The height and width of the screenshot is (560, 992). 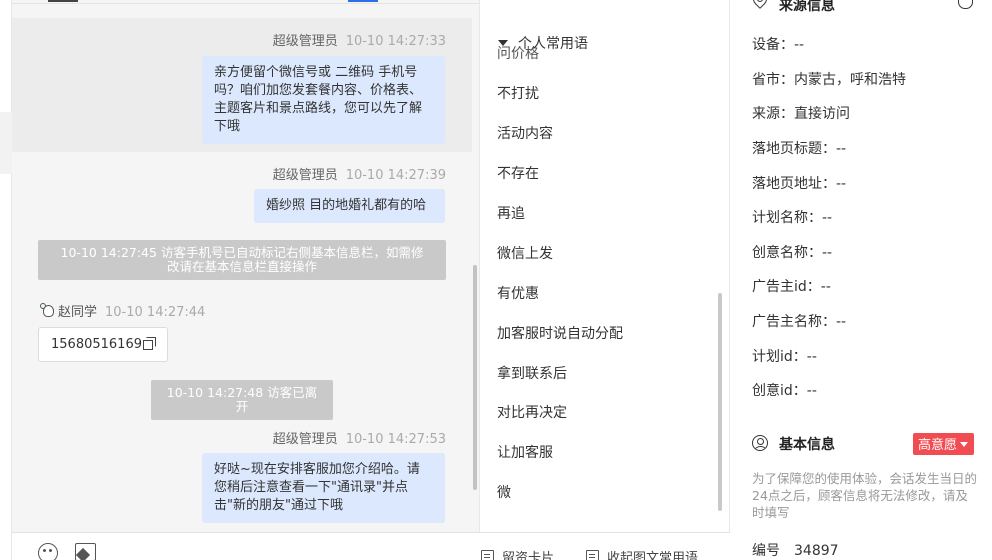 What do you see at coordinates (760, 443) in the screenshot?
I see `user-icon` at bounding box center [760, 443].